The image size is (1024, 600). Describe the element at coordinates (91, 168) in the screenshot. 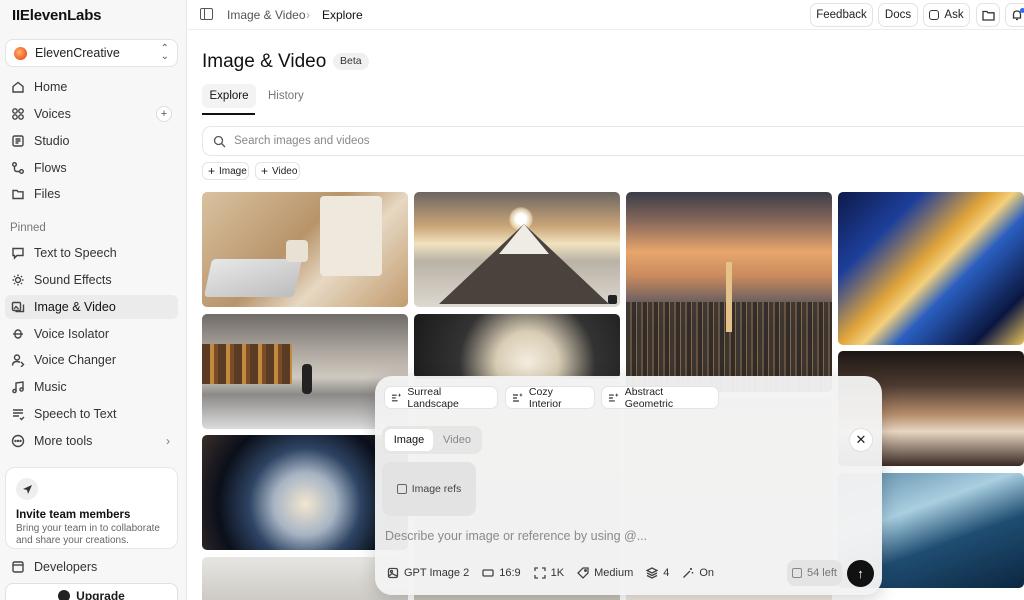

I see `sidebar-item-flows: Flows` at that location.